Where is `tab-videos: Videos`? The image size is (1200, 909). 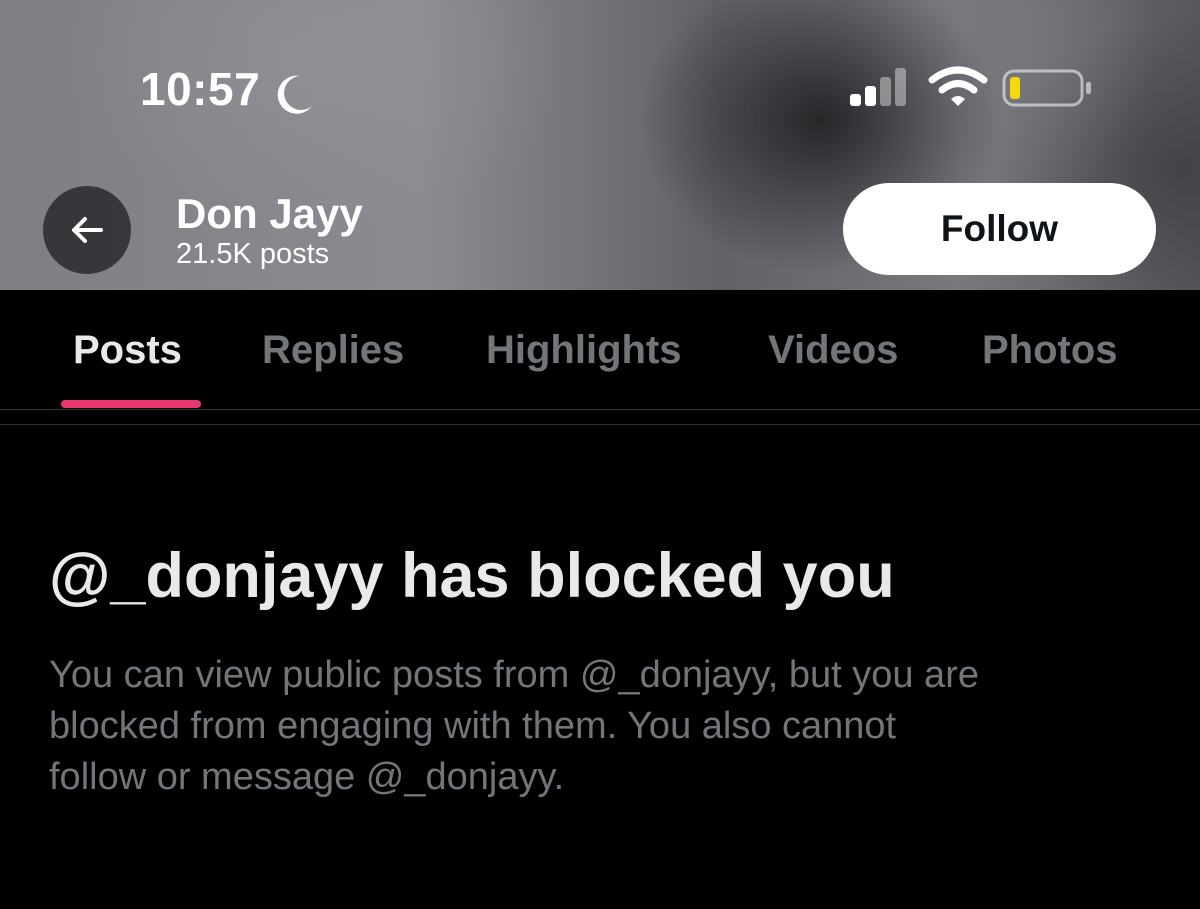
tab-videos: Videos is located at coordinates (833, 350).